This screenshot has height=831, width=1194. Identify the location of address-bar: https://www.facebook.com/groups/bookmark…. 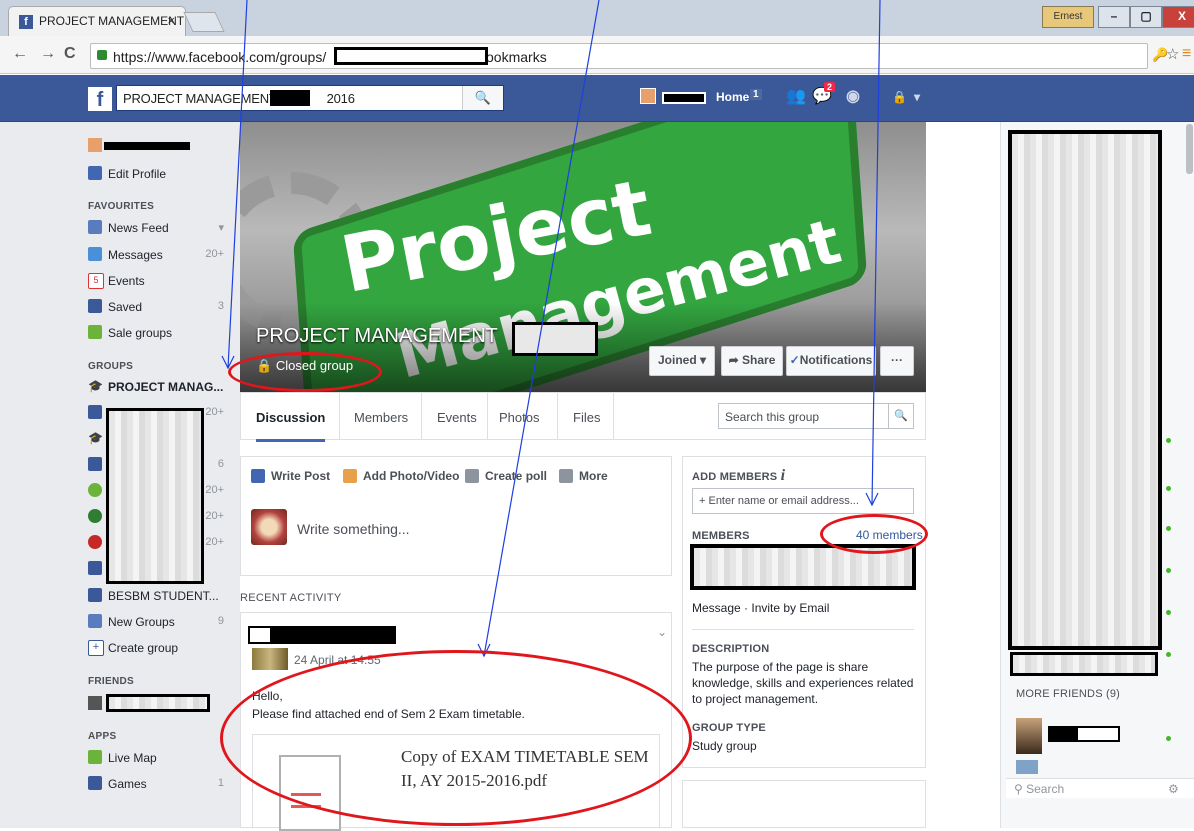
(619, 56).